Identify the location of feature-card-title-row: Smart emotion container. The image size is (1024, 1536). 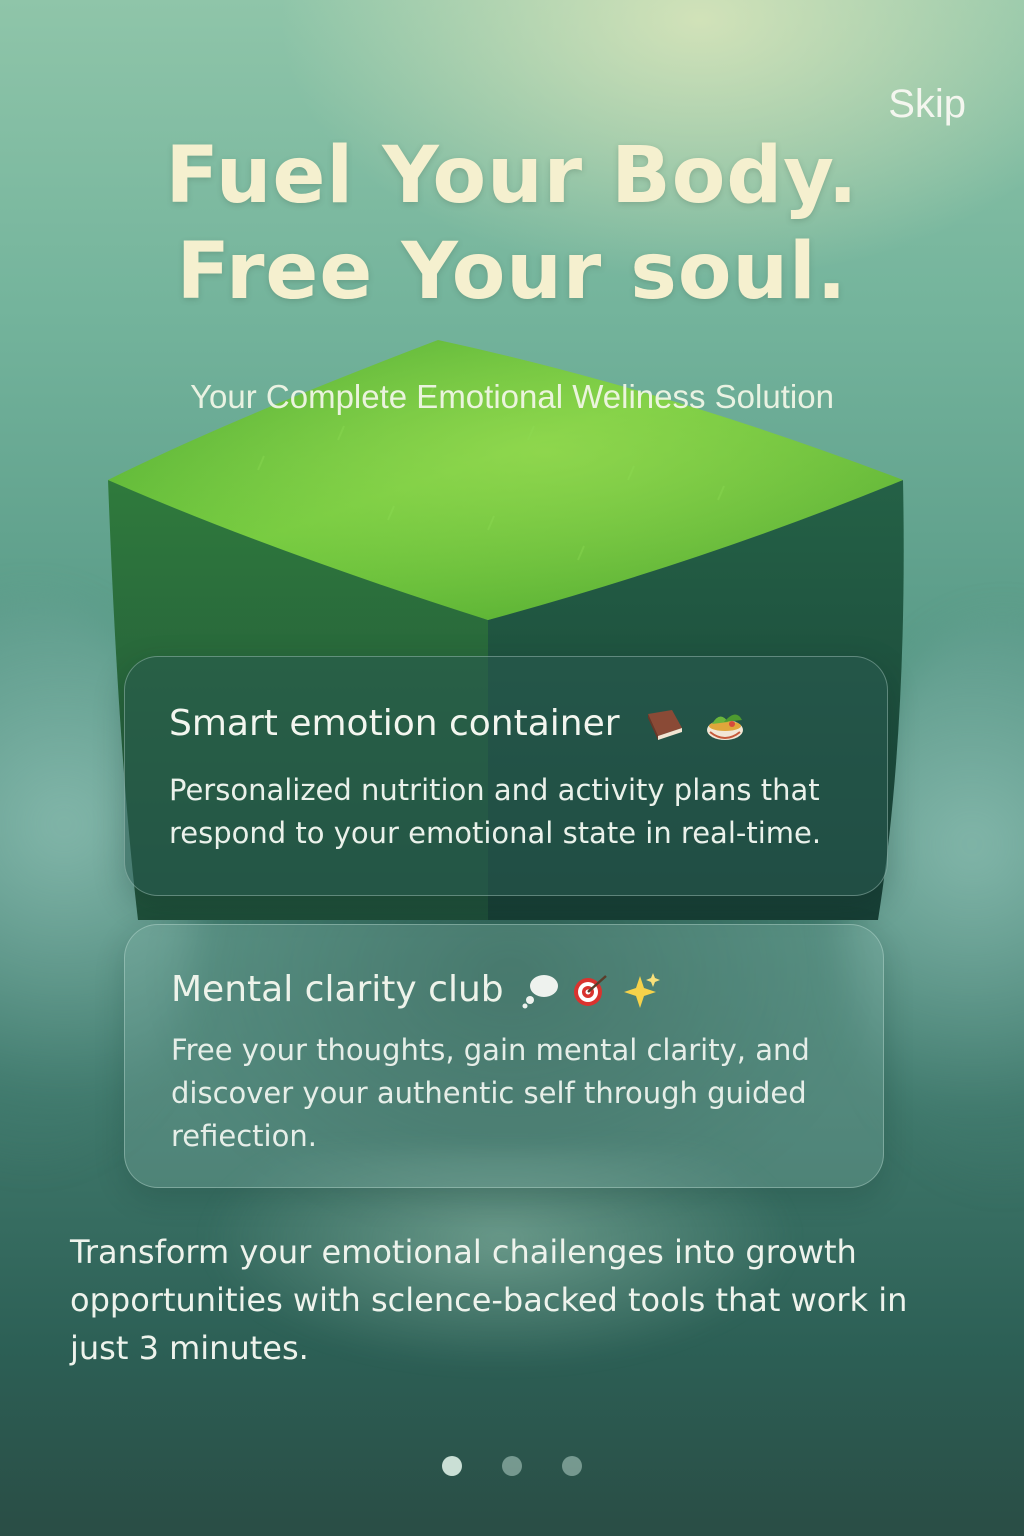
(458, 723).